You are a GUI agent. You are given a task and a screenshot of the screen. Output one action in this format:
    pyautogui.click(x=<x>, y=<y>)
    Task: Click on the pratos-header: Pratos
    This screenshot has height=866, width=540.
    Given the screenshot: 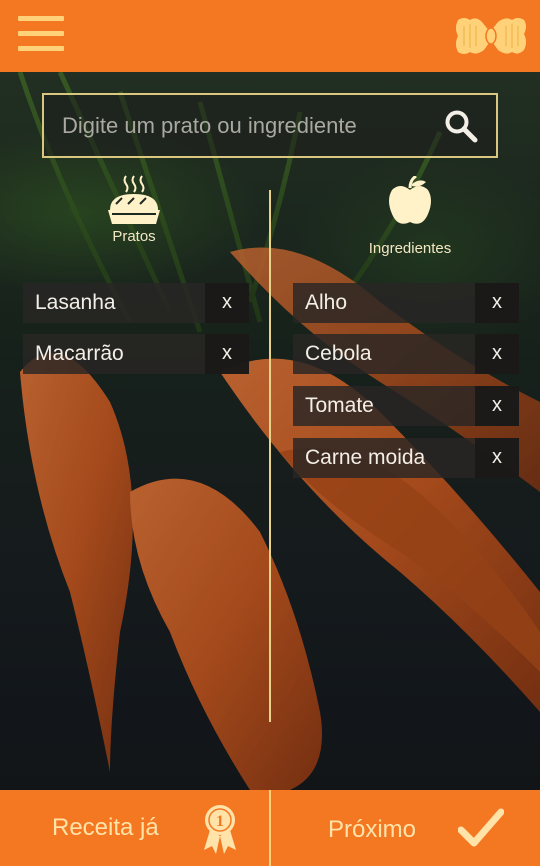 What is the action you would take?
    pyautogui.click(x=134, y=216)
    